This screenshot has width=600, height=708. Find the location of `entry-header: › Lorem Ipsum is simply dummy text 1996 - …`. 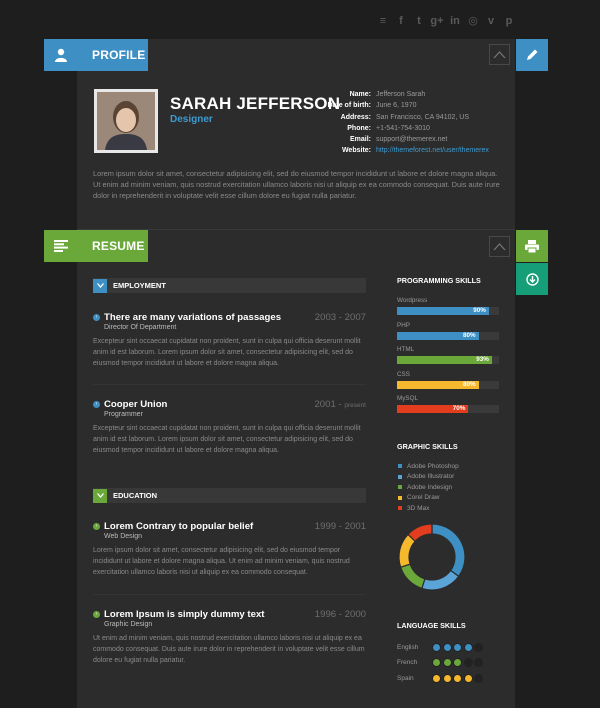

entry-header: › Lorem Ipsum is simply dummy text 1996 - … is located at coordinates (229, 614).